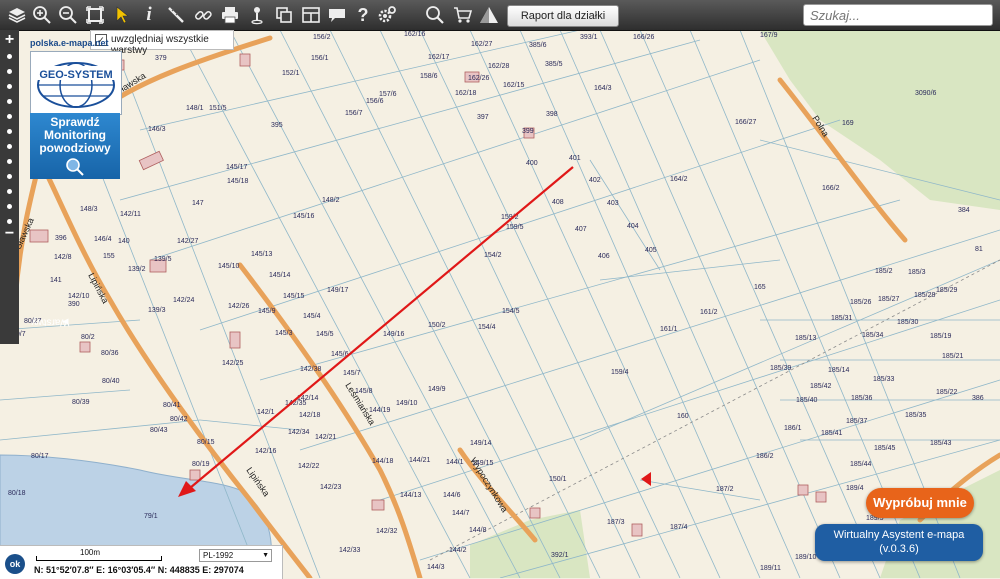 The height and width of the screenshot is (579, 1000). Describe the element at coordinates (68, 15) in the screenshot. I see `zoom-out-icon` at that location.